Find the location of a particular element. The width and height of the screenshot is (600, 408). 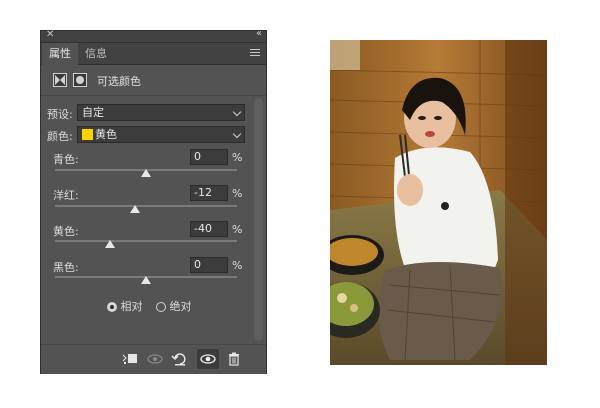

panel-bottom-toolbar is located at coordinates (153, 359).